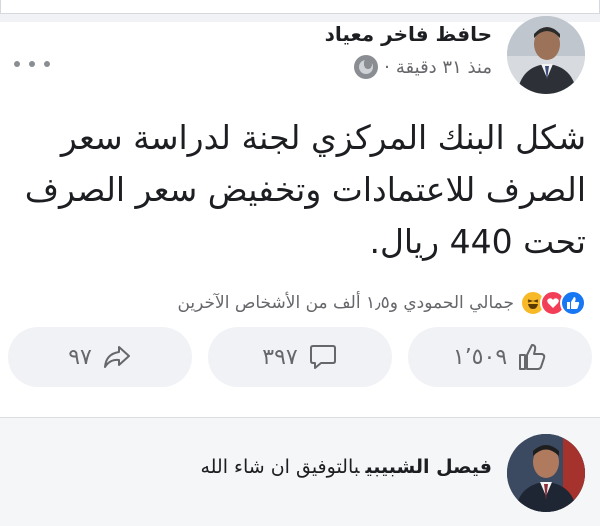  I want to click on thumbs-up-icon, so click(532, 357).